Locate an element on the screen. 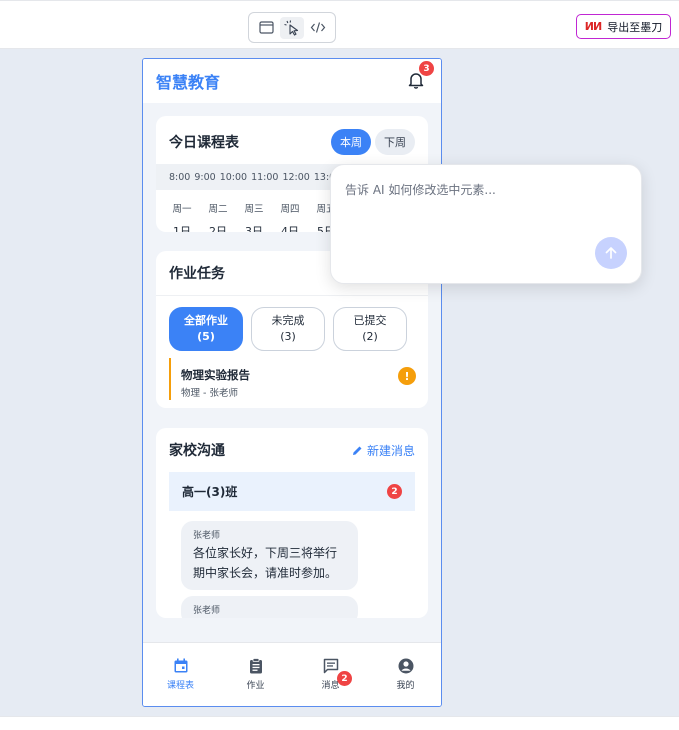  notification-button: 3 is located at coordinates (420, 76).